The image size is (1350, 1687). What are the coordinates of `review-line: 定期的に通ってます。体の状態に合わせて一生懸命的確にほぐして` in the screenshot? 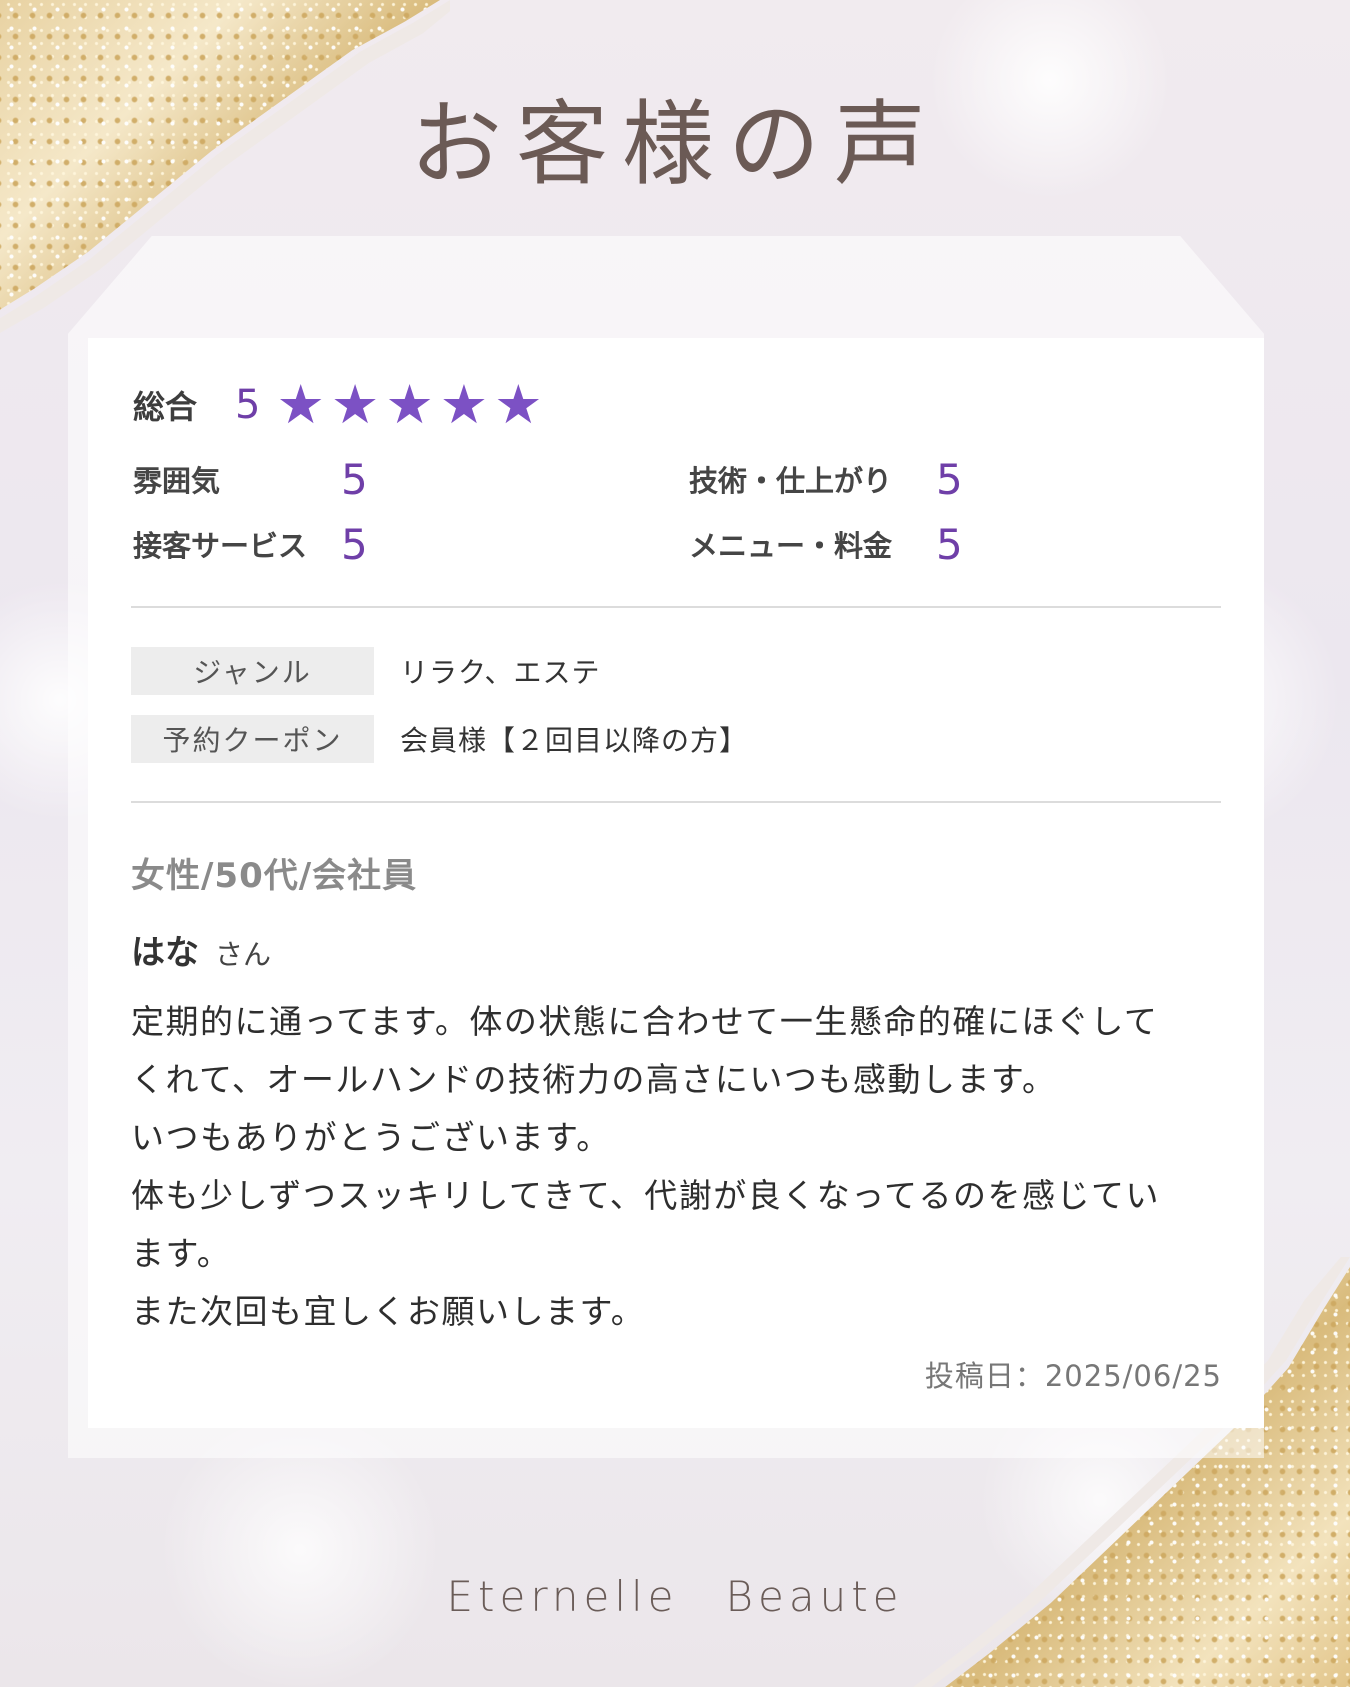 It's located at (645, 1021).